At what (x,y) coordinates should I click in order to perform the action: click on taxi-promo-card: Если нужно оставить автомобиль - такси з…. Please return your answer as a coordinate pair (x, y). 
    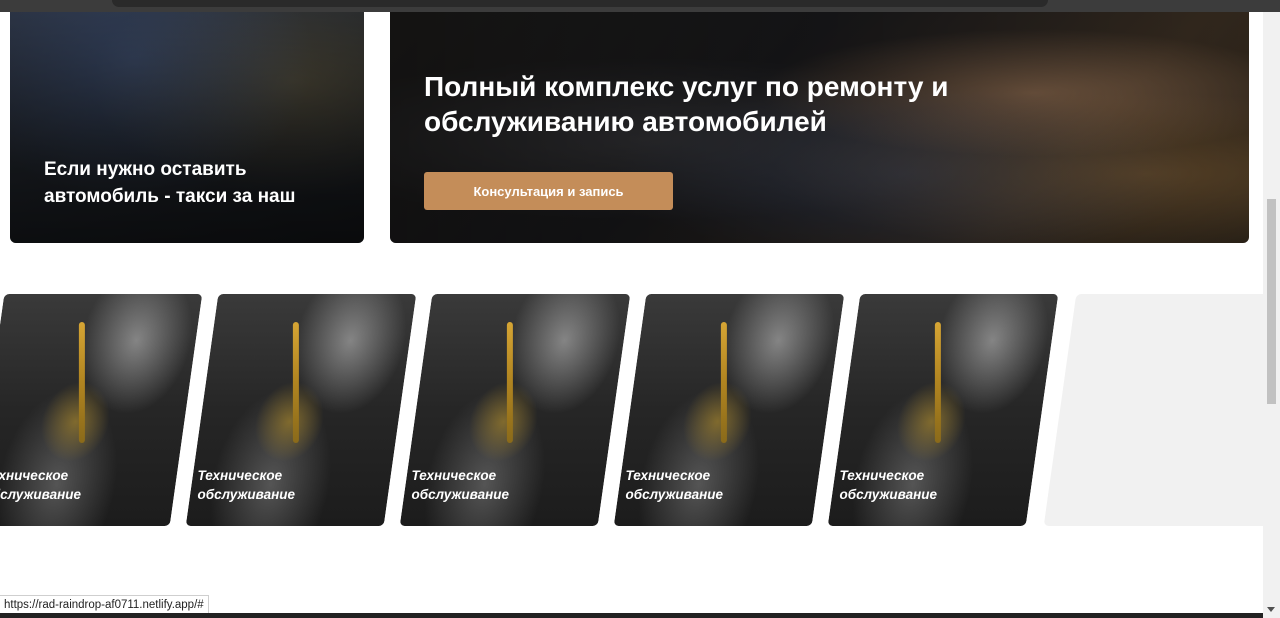
    Looking at the image, I should click on (187, 127).